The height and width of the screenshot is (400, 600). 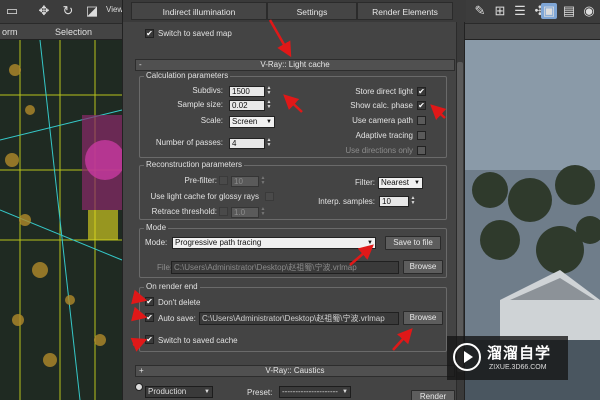 What do you see at coordinates (44, 11) in the screenshot?
I see `move-icon: ✥` at bounding box center [44, 11].